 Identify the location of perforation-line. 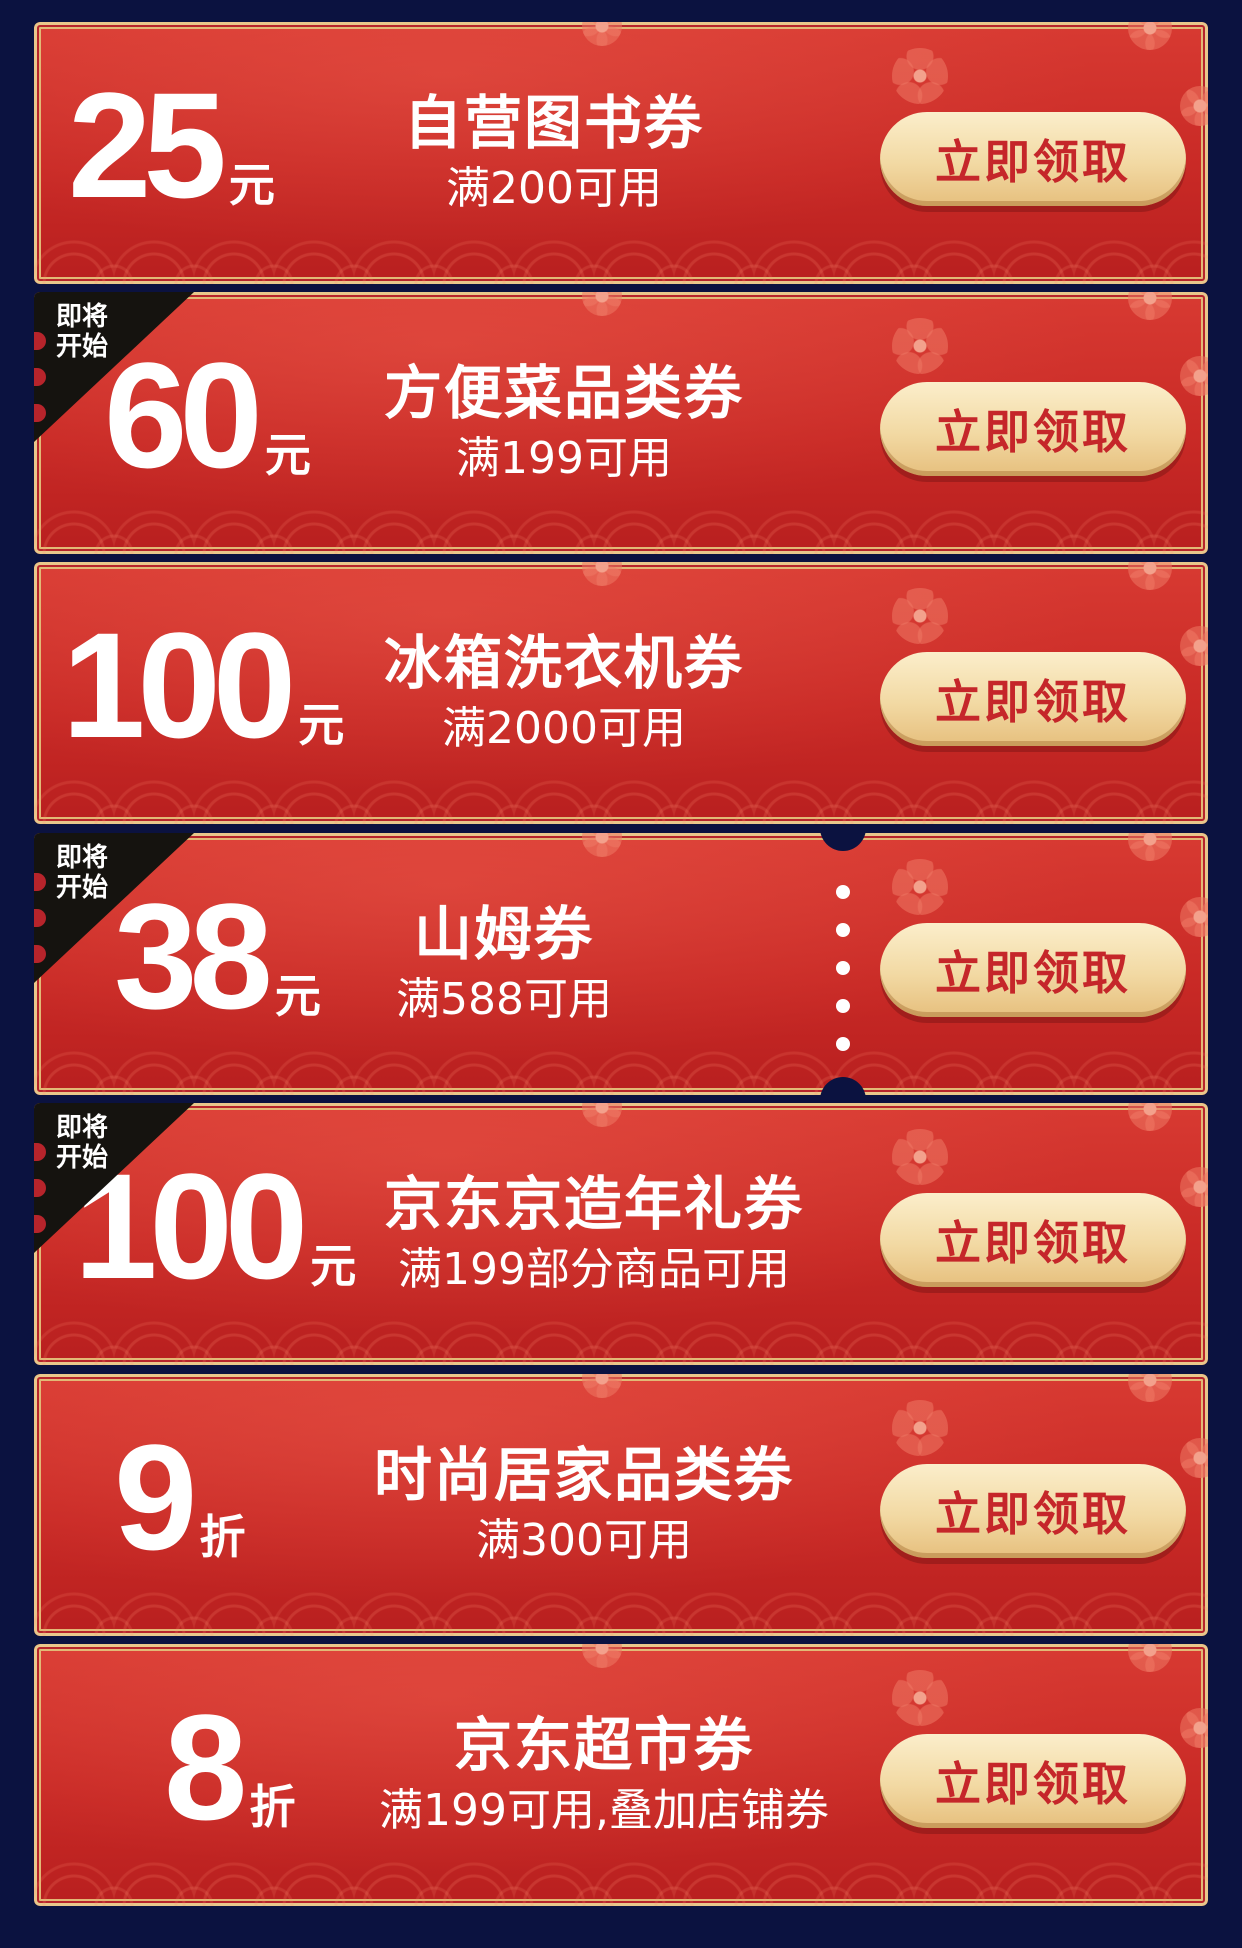
(843, 964).